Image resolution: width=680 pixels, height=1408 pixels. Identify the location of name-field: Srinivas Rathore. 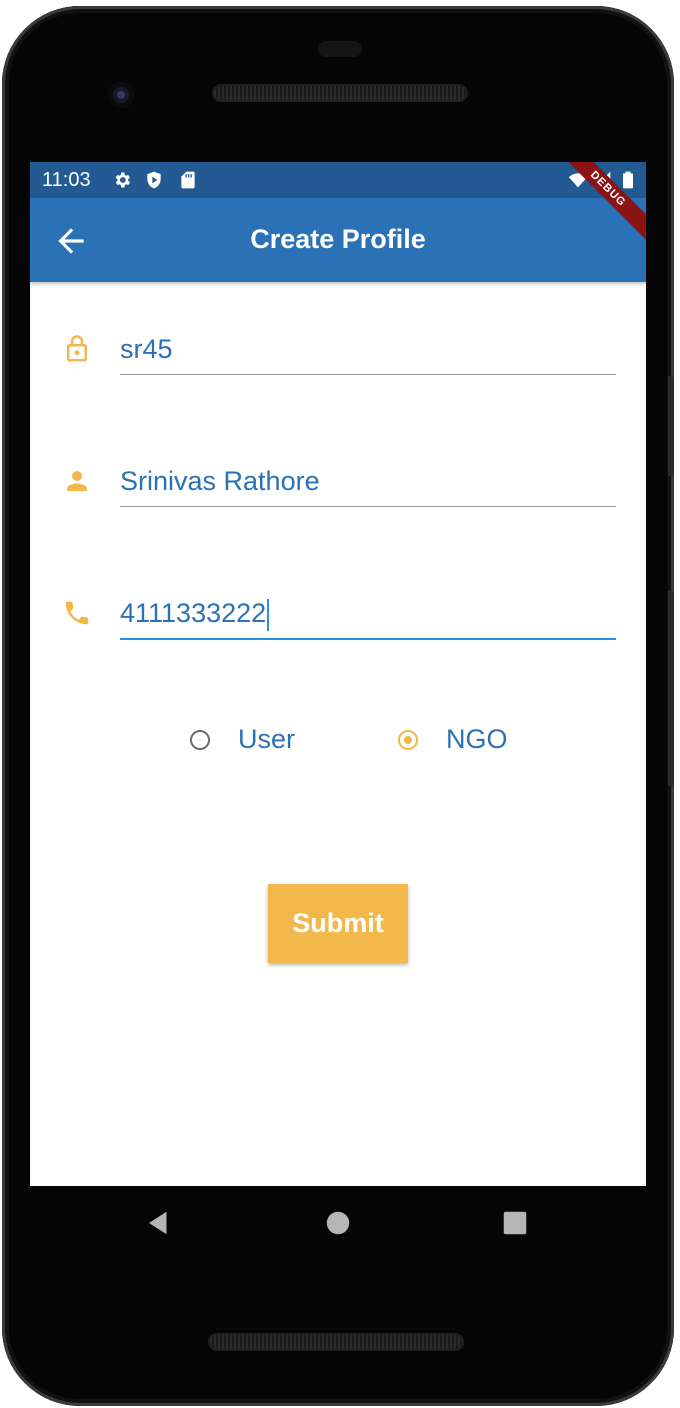
(338, 501).